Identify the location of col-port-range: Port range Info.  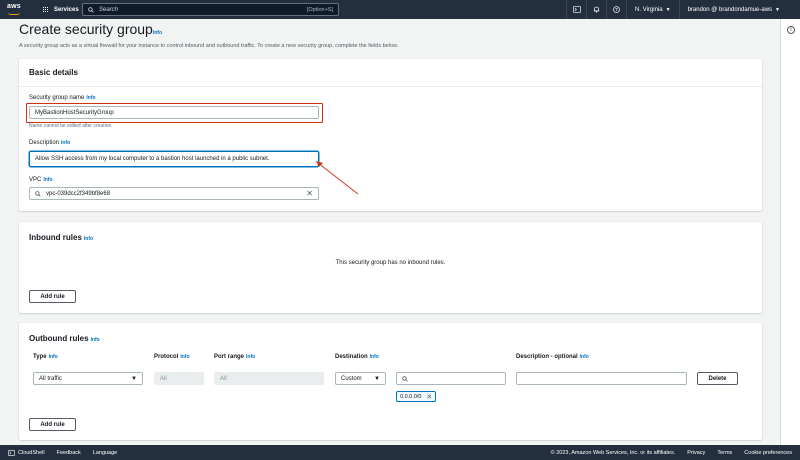
(235, 357).